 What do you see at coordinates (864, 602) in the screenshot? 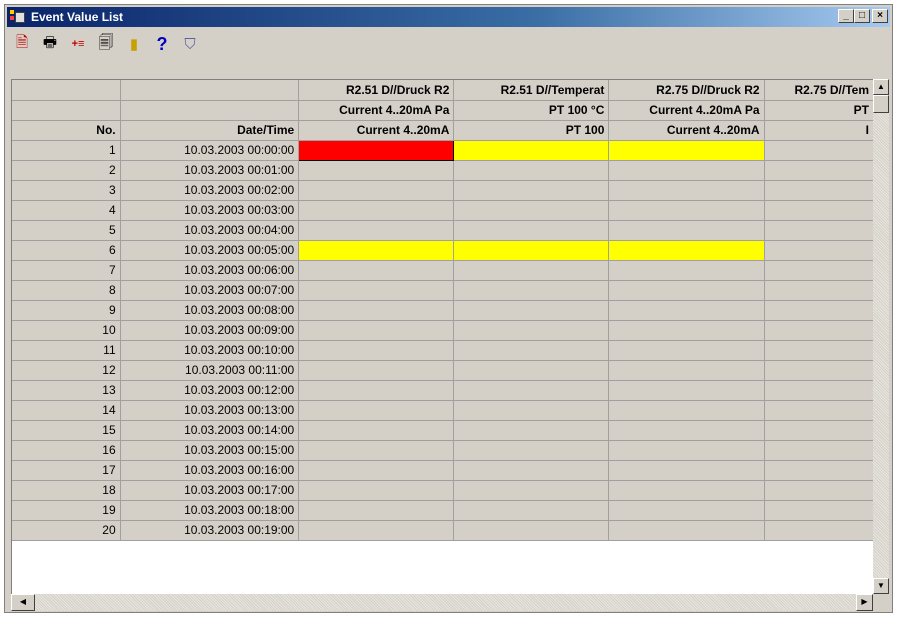
I see `scroll-right-icon: ▶` at bounding box center [864, 602].